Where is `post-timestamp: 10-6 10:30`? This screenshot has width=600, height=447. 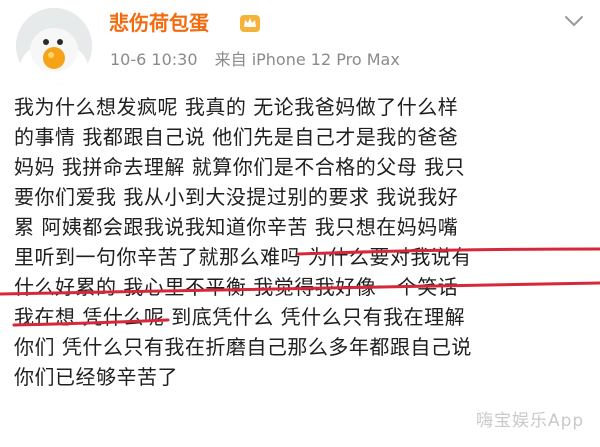
post-timestamp: 10-6 10:30 is located at coordinates (154, 59).